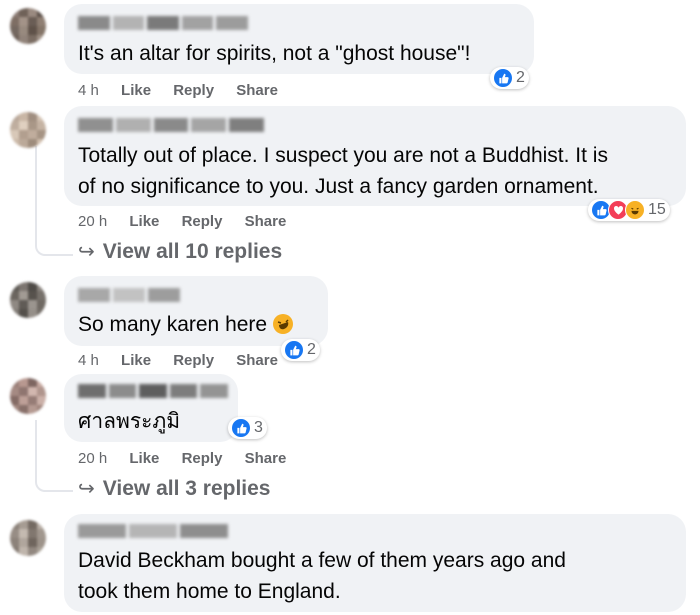 This screenshot has height=615, width=700. Describe the element at coordinates (657, 209) in the screenshot. I see `reaction-count: 15` at that location.